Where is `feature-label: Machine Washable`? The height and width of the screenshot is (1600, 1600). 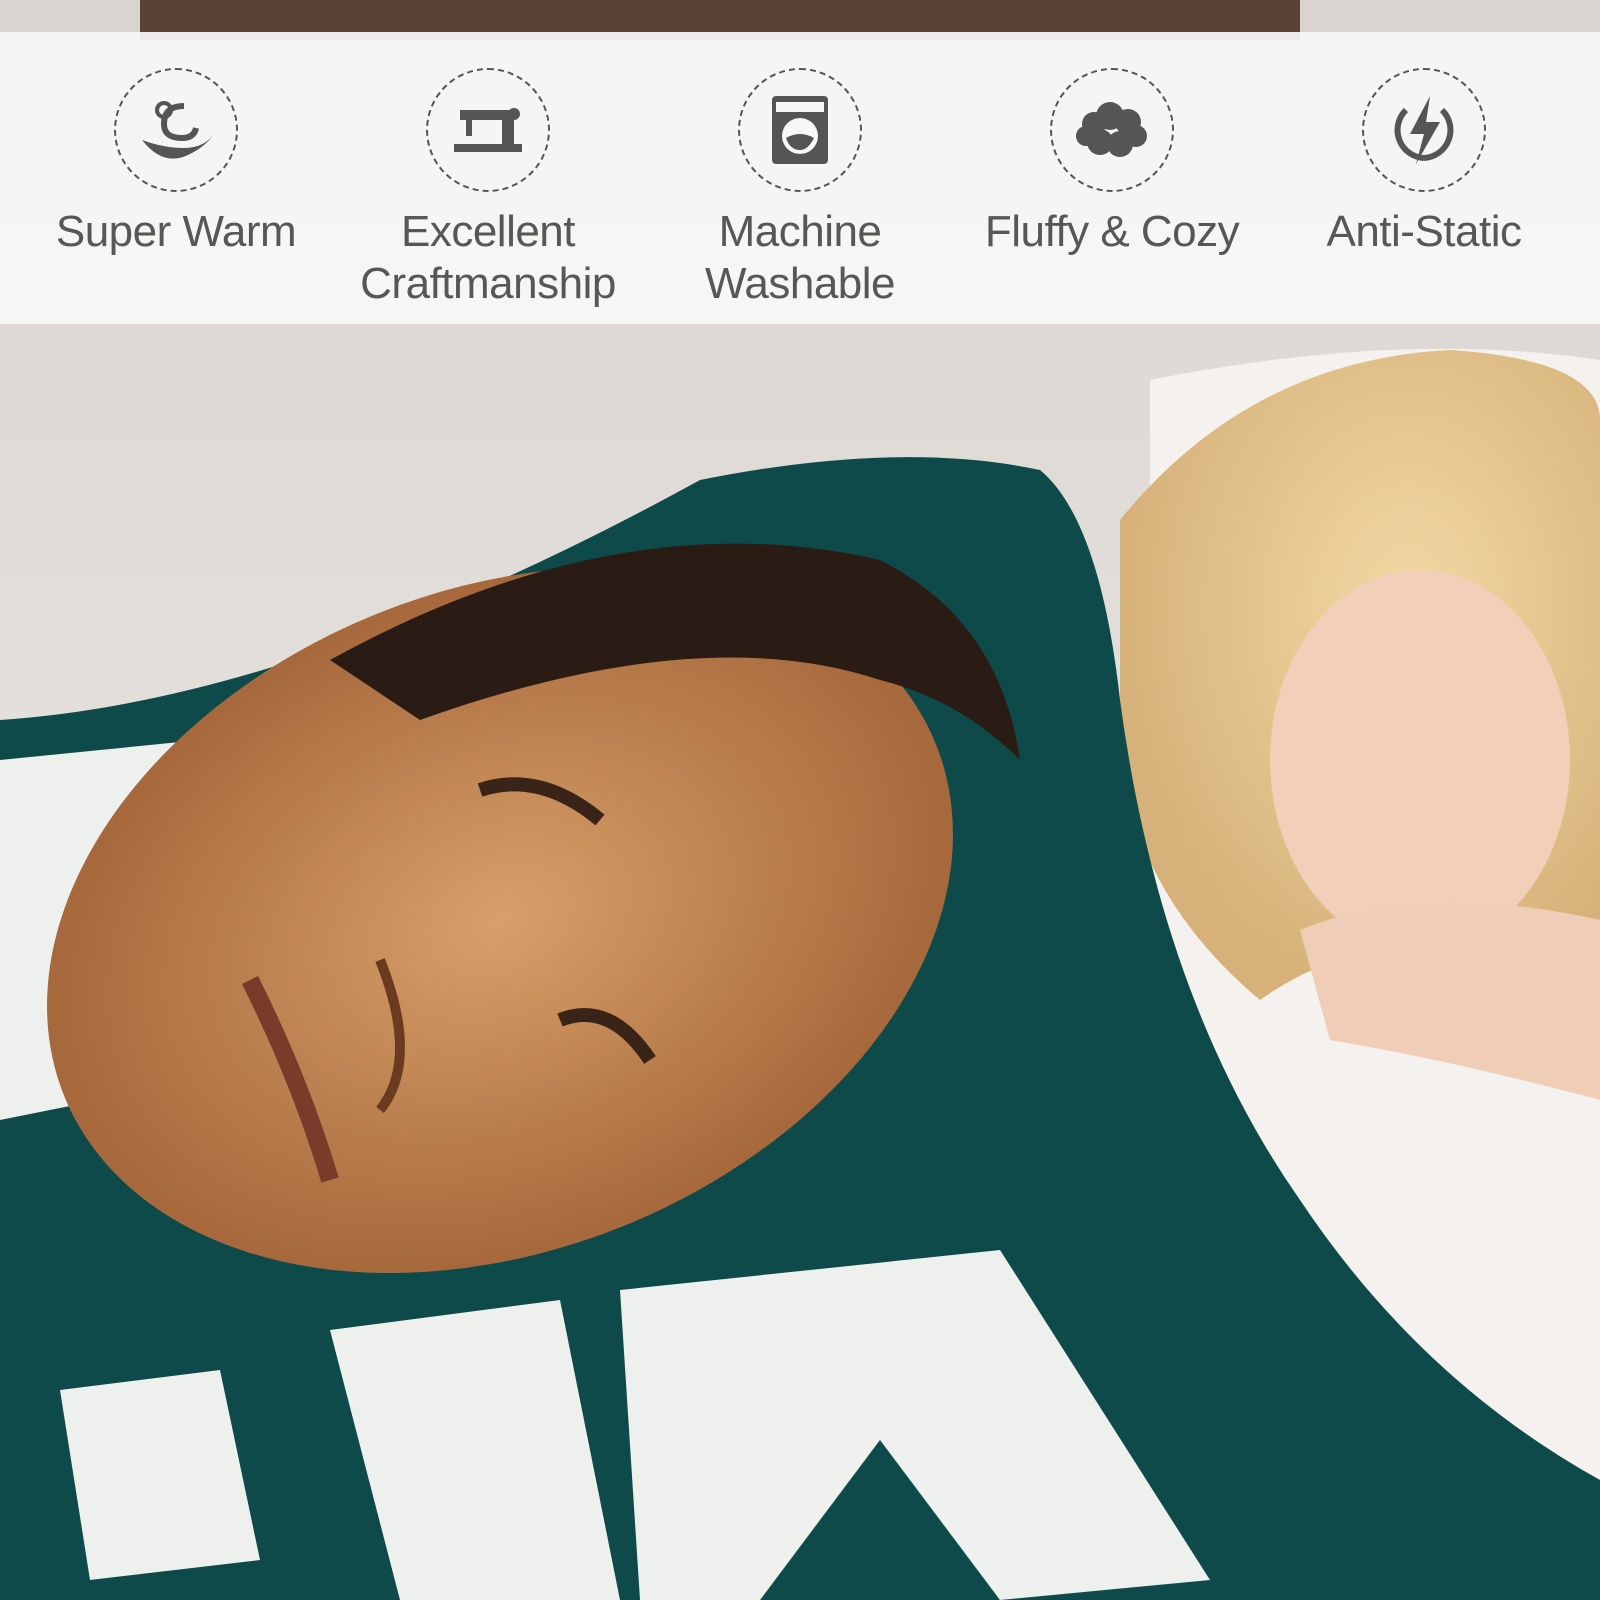
feature-label: Machine Washable is located at coordinates (800, 257).